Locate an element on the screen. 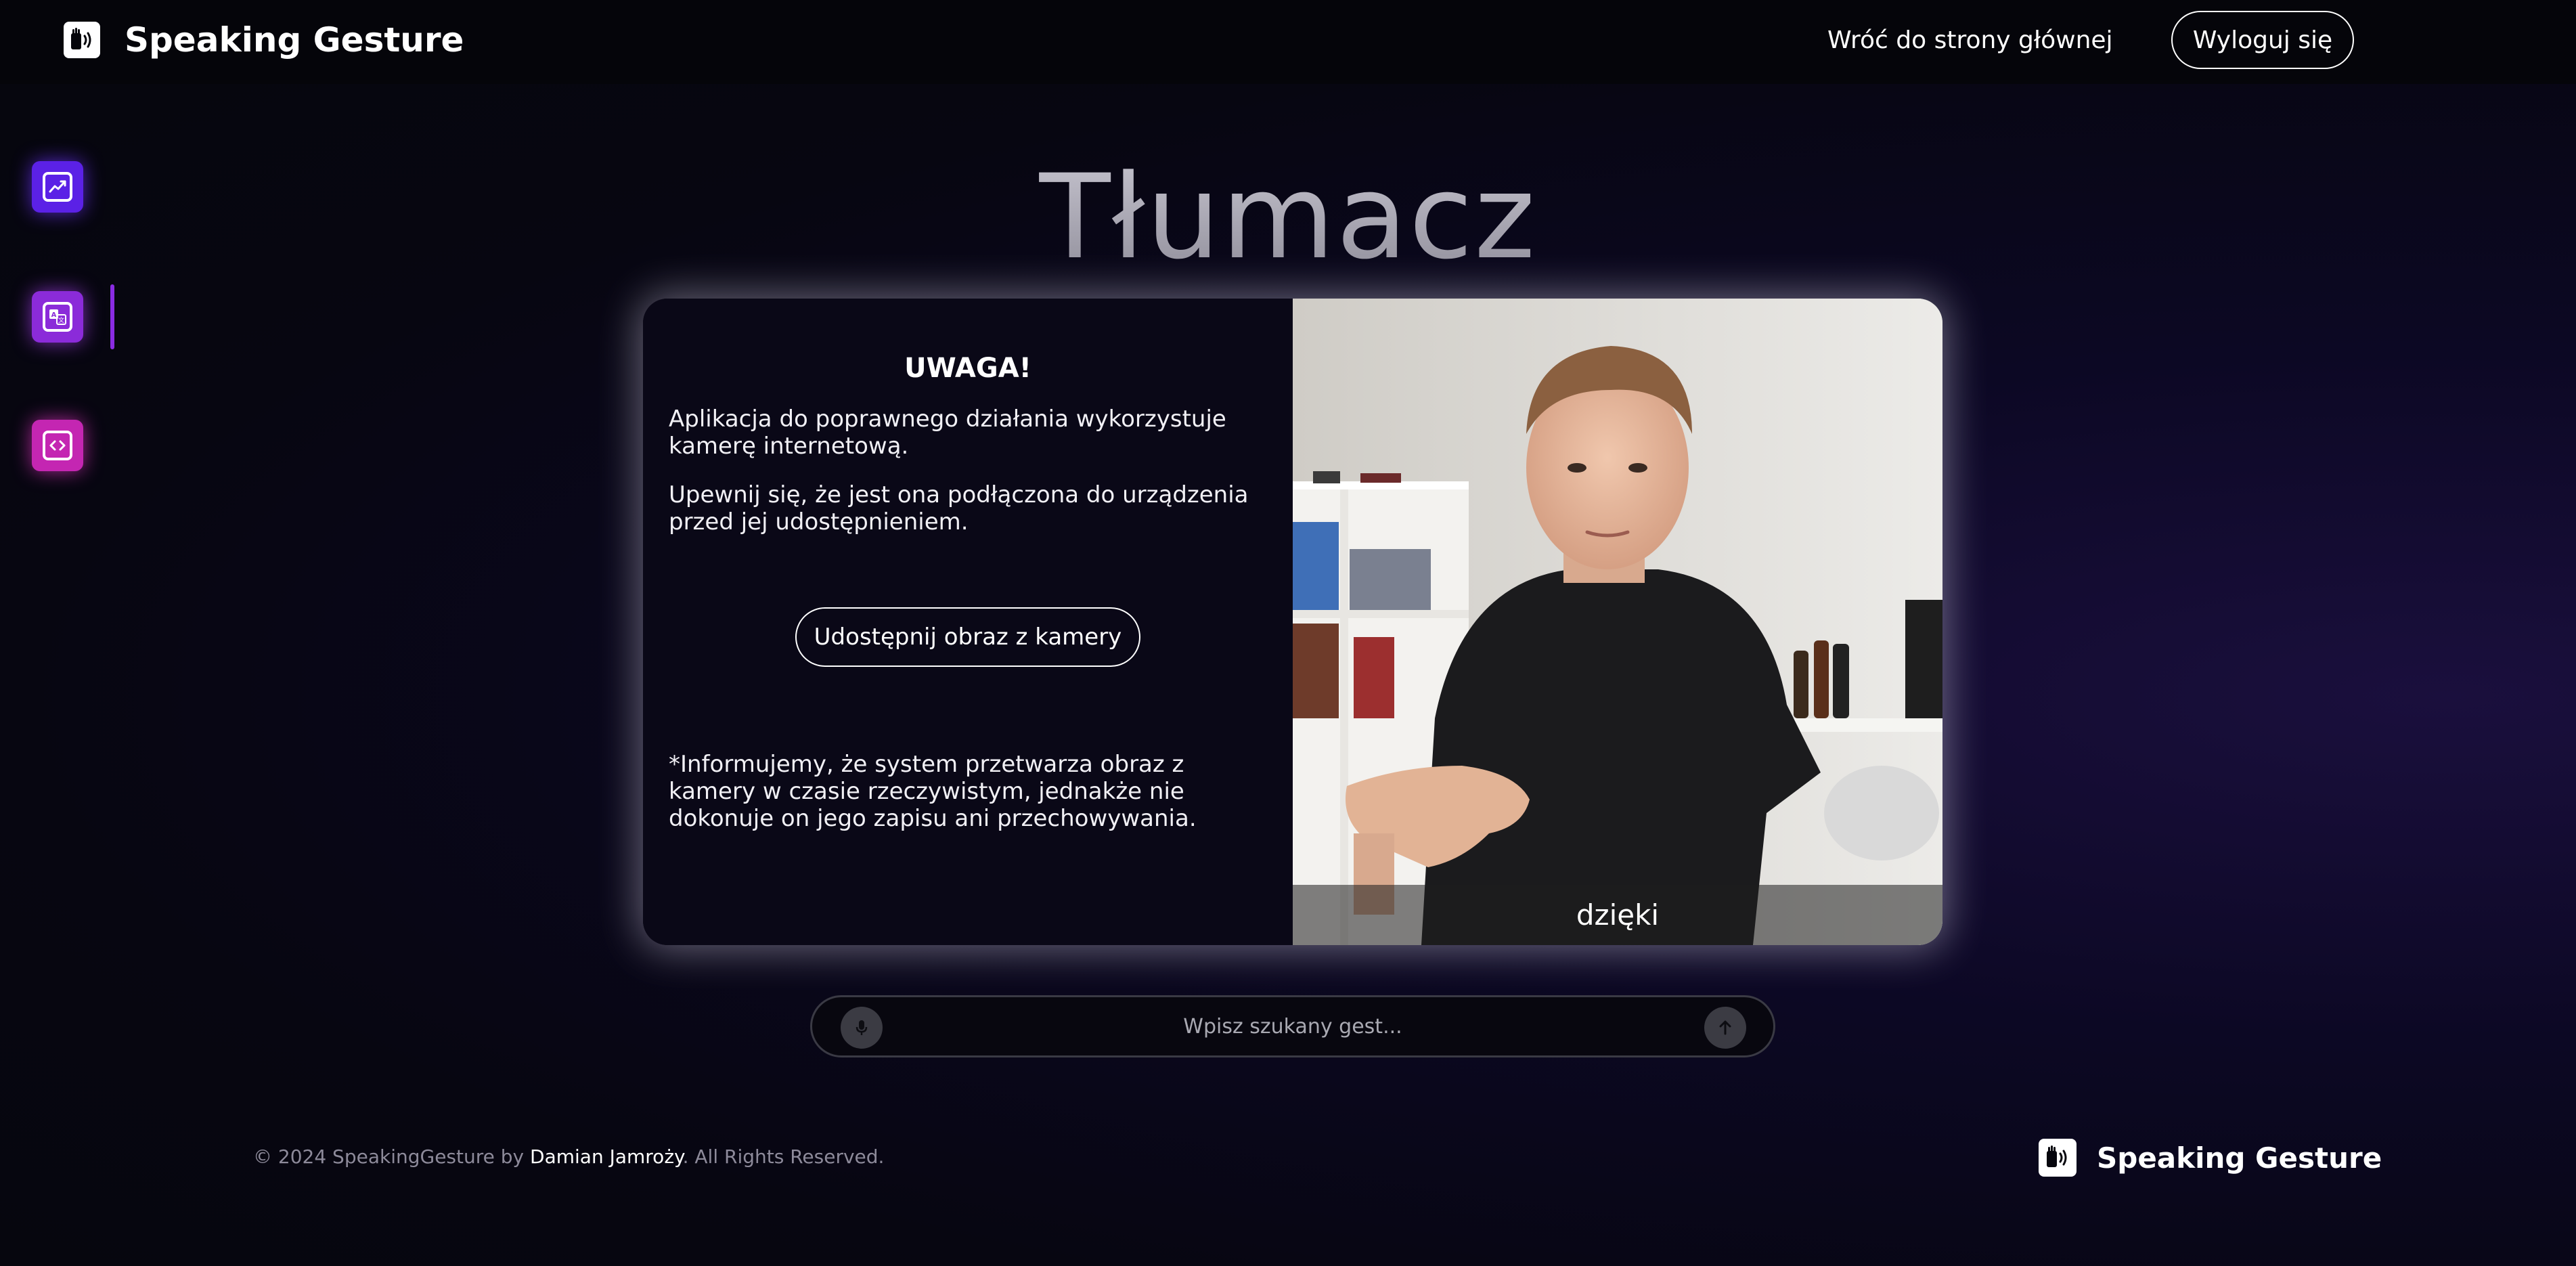 Image resolution: width=2576 pixels, height=1266 pixels. brand-logo-link: Speaking Gesture is located at coordinates (264, 40).